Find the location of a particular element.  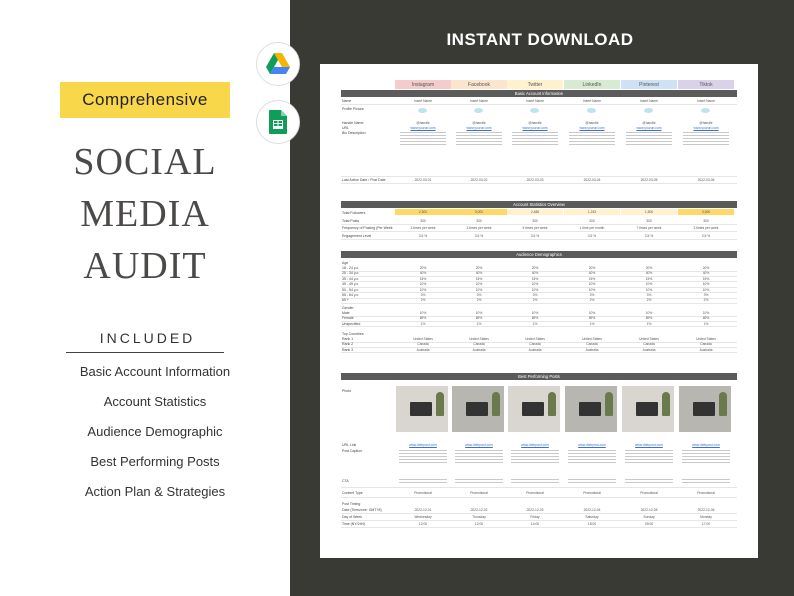

frequency-value: 1 time per month is located at coordinates (592, 228).